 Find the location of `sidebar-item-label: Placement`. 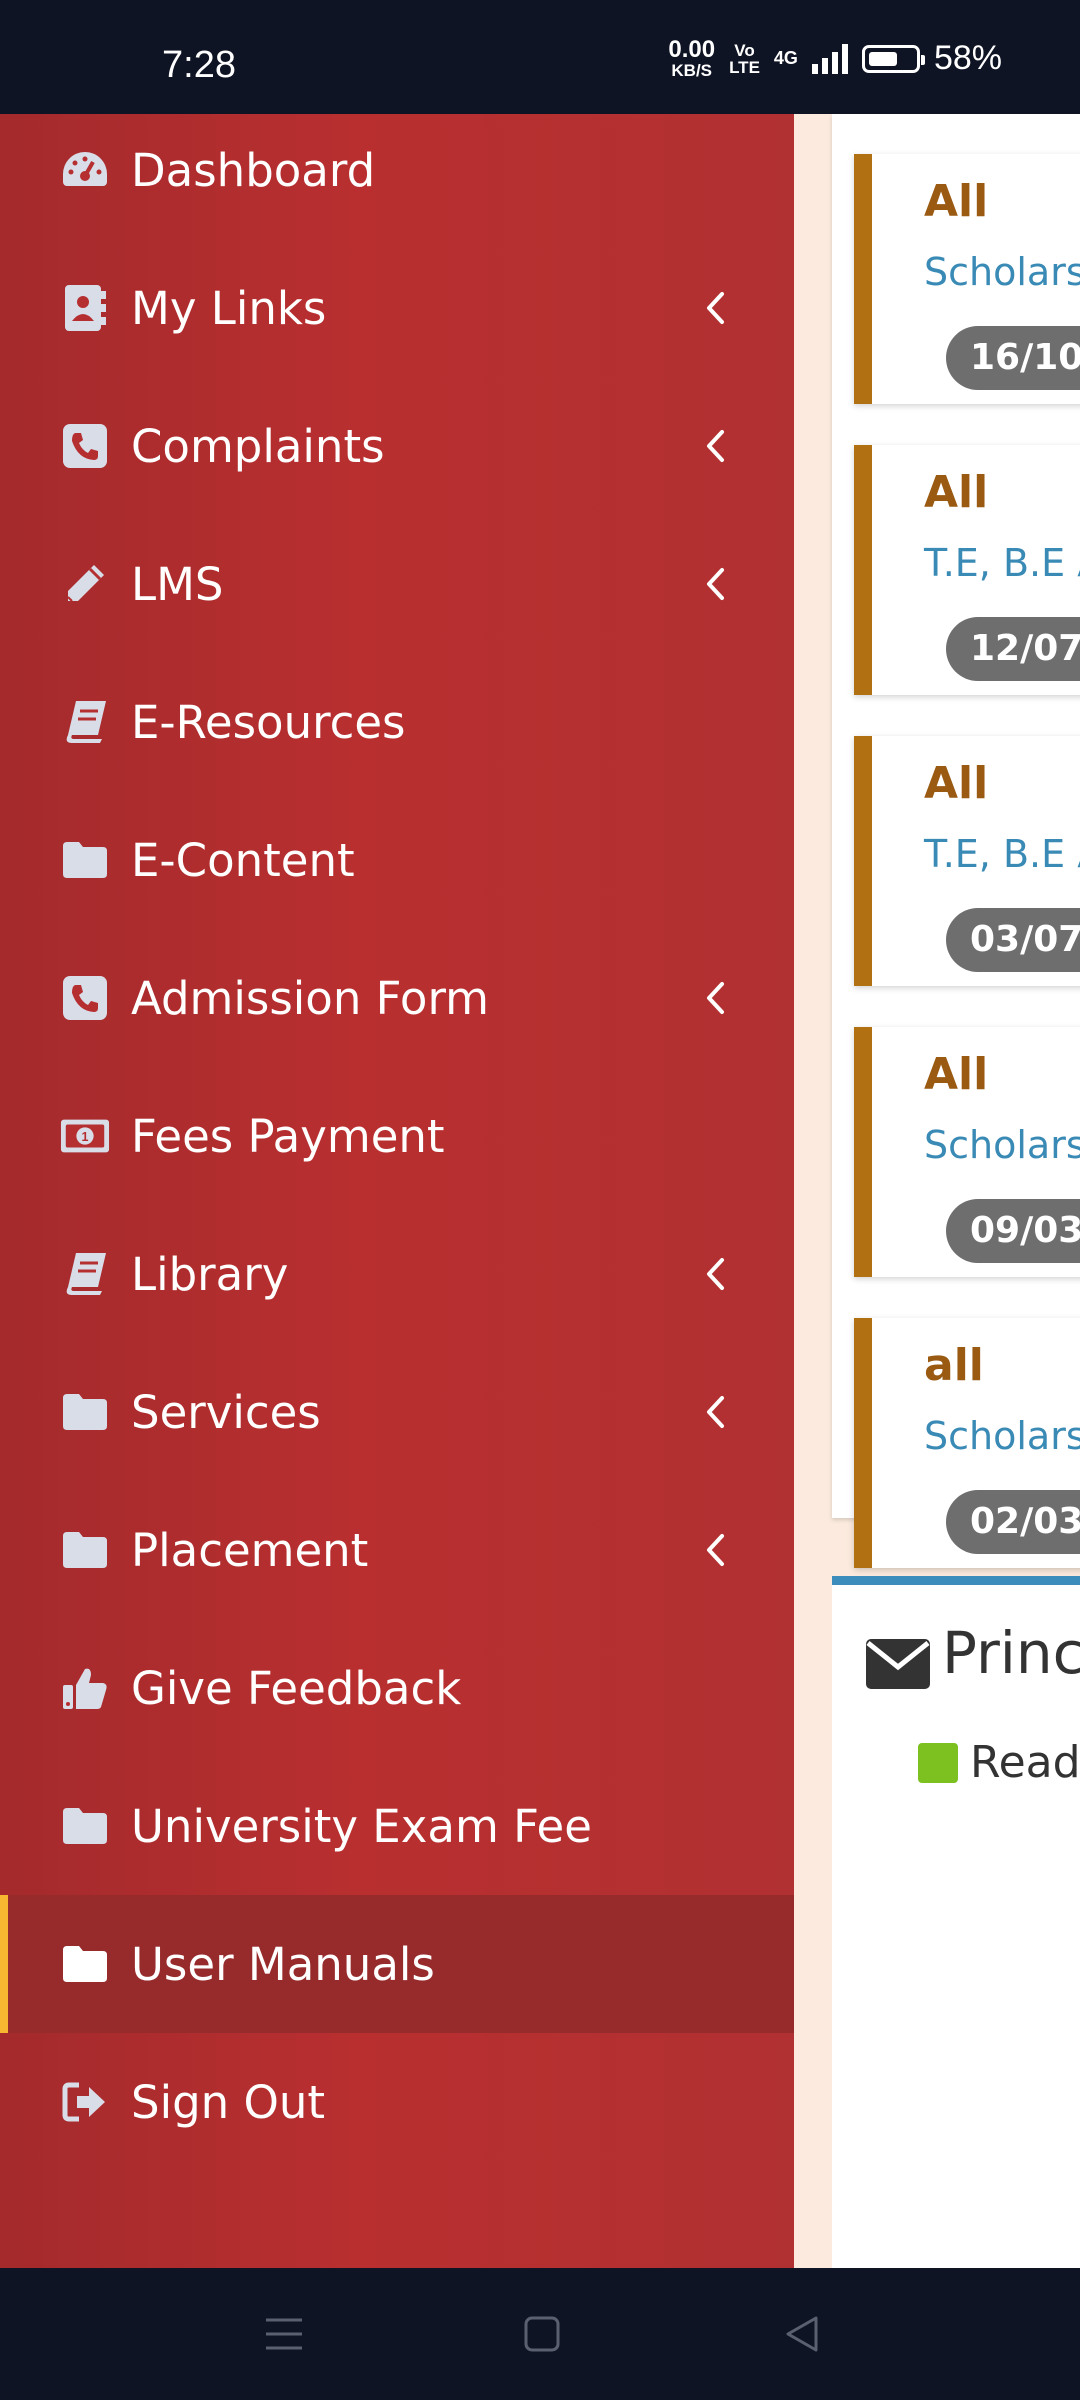

sidebar-item-label: Placement is located at coordinates (250, 1550).